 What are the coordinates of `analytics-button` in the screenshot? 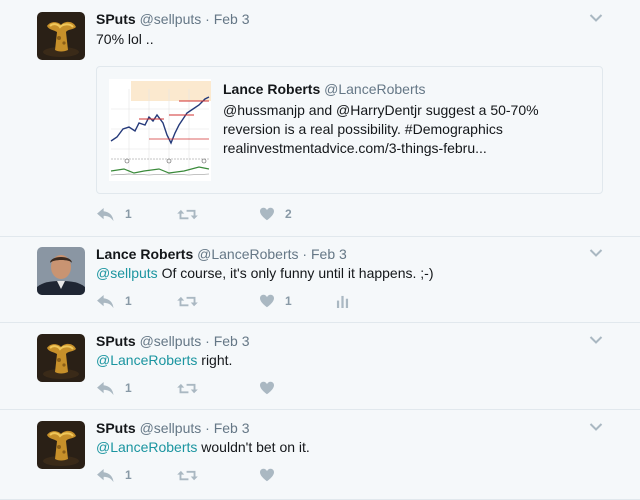 It's located at (342, 301).